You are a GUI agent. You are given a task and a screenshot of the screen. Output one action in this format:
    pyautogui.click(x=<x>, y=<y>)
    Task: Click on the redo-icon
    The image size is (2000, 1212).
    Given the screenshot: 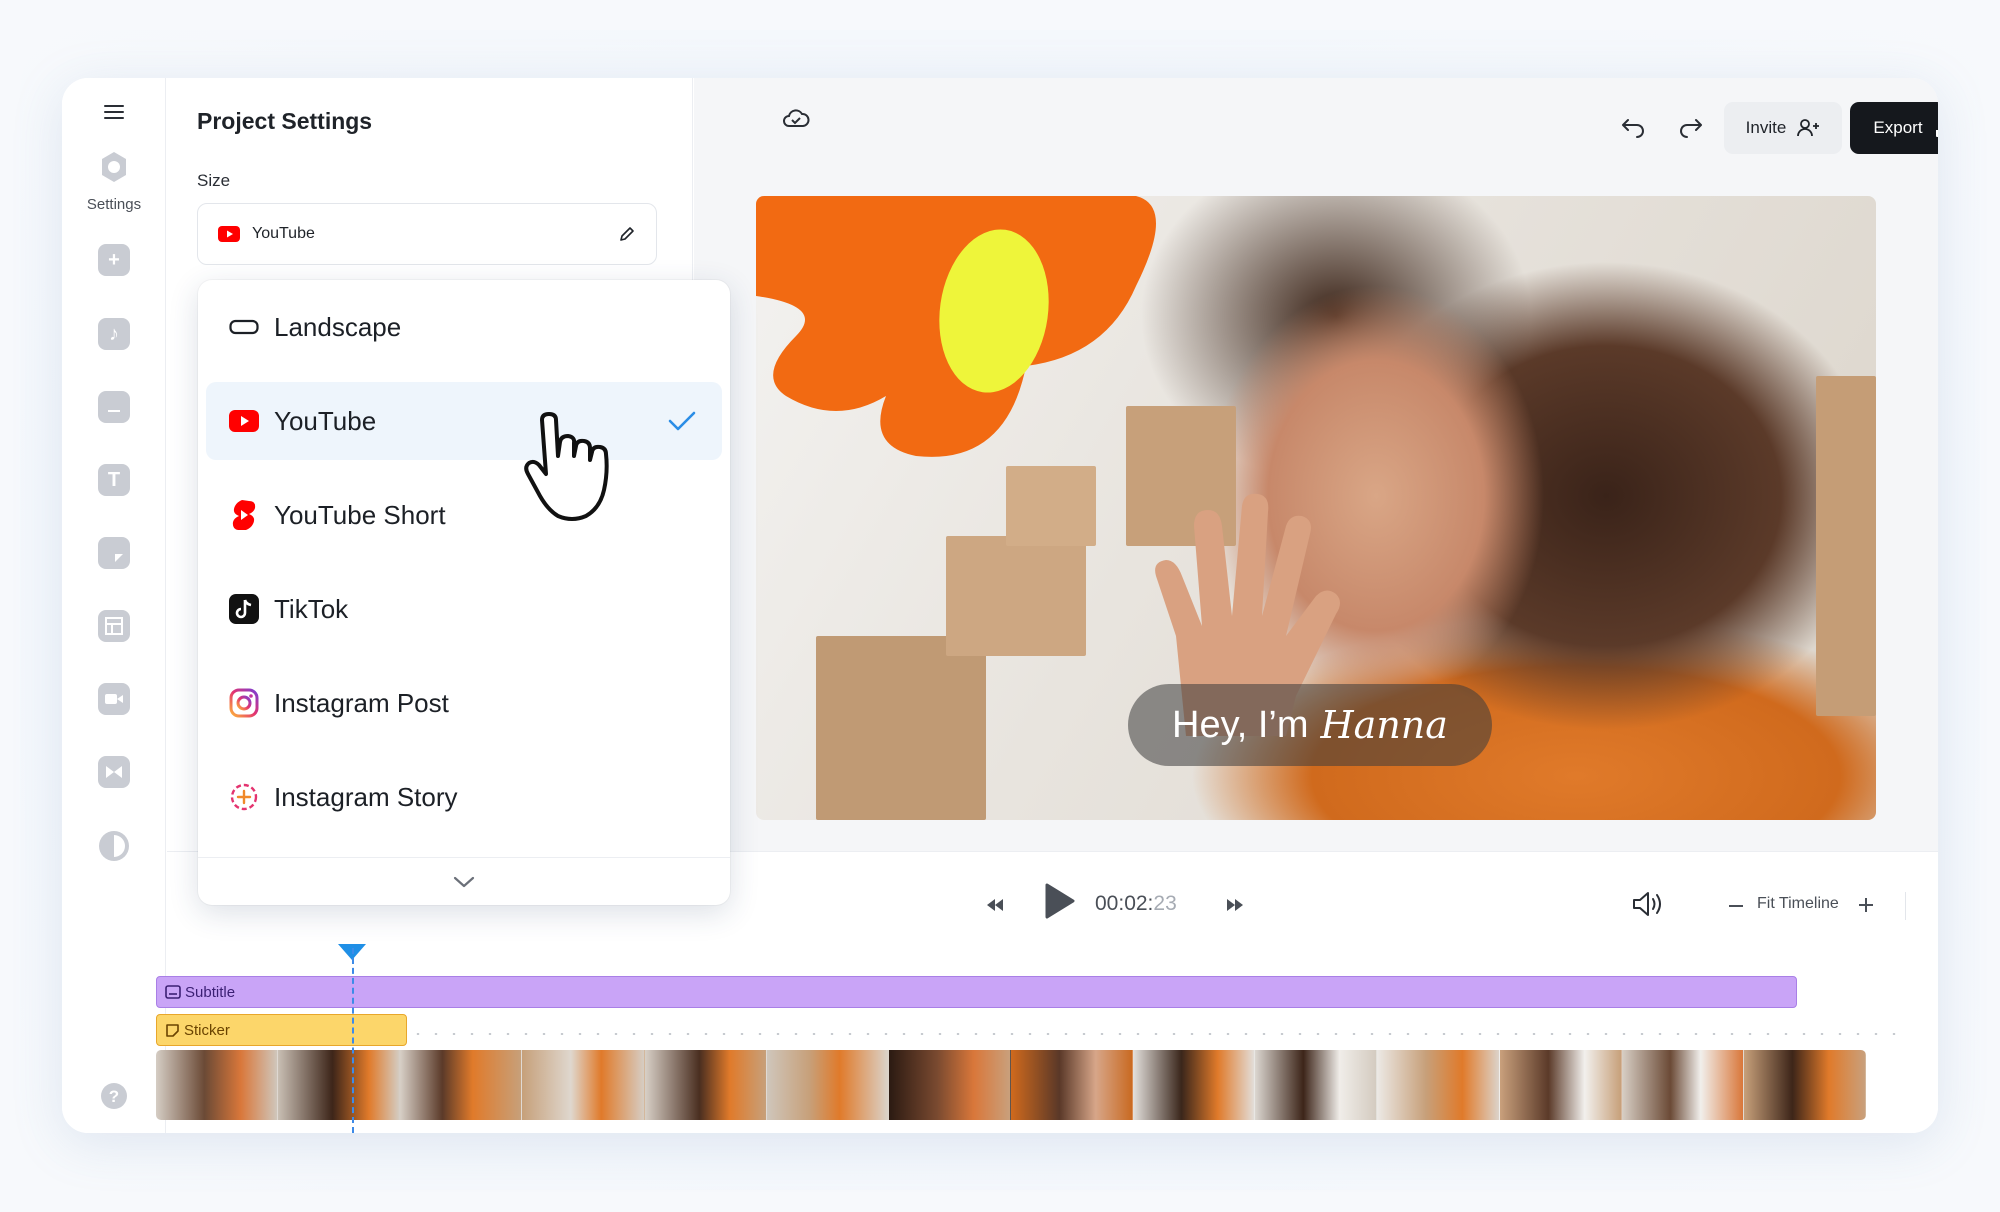 What is the action you would take?
    pyautogui.click(x=1691, y=127)
    